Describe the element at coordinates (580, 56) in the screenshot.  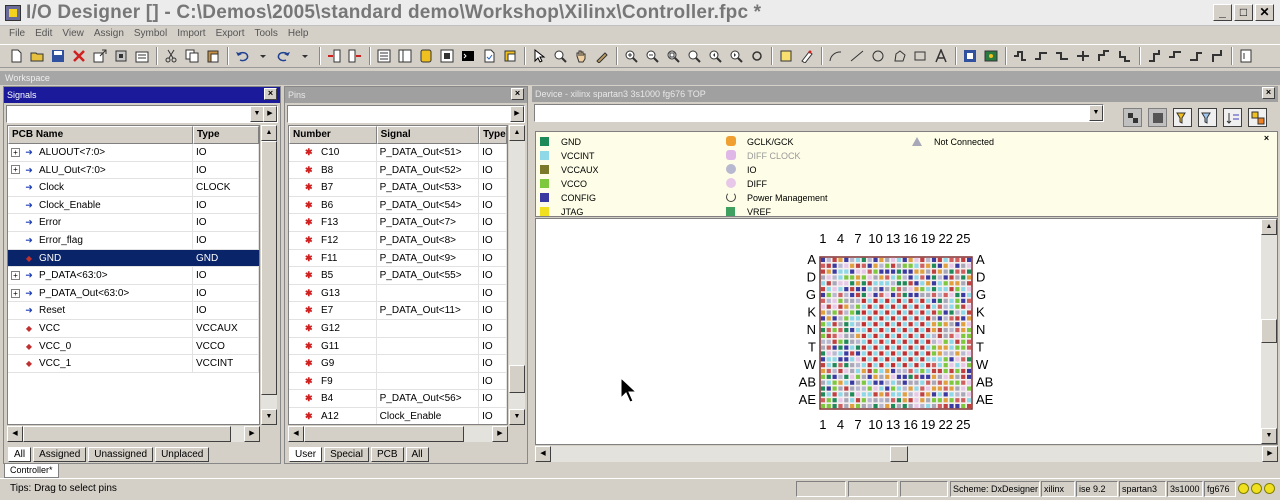
I see `pan-hand-icon` at that location.